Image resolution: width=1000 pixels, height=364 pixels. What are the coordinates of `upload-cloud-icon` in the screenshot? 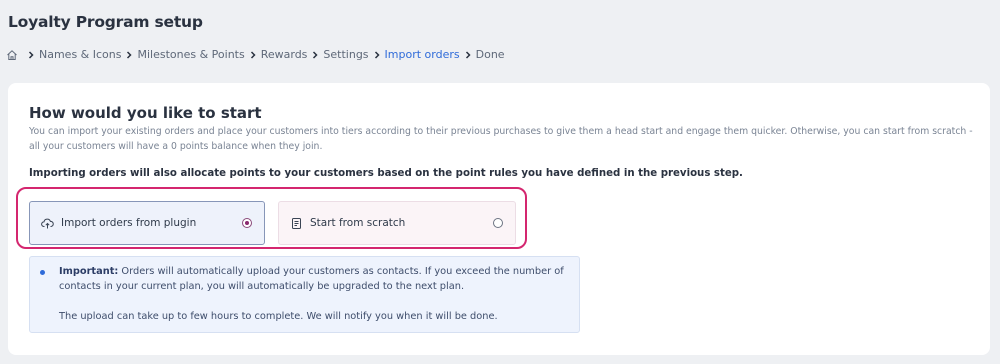 It's located at (47, 223).